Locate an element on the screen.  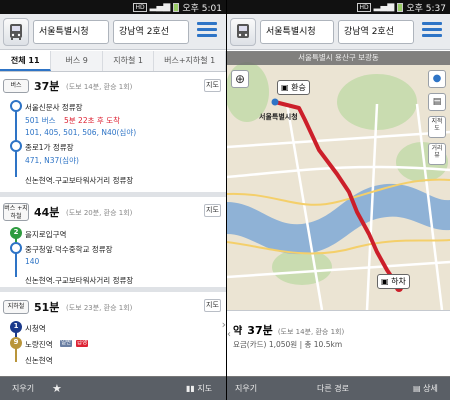
cityhall-map-label: 서울특별시청 is located at coordinates (278, 117).